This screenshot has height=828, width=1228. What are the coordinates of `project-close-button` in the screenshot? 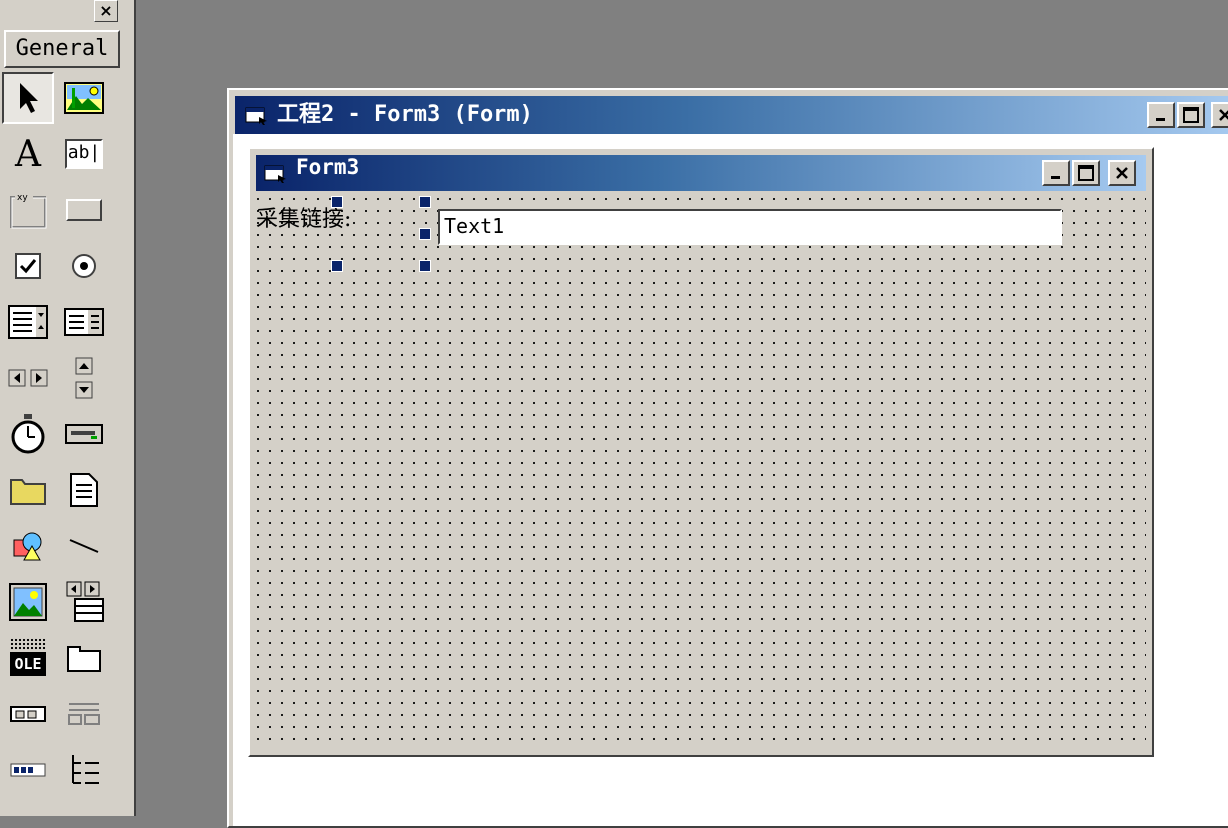 It's located at (1219, 115).